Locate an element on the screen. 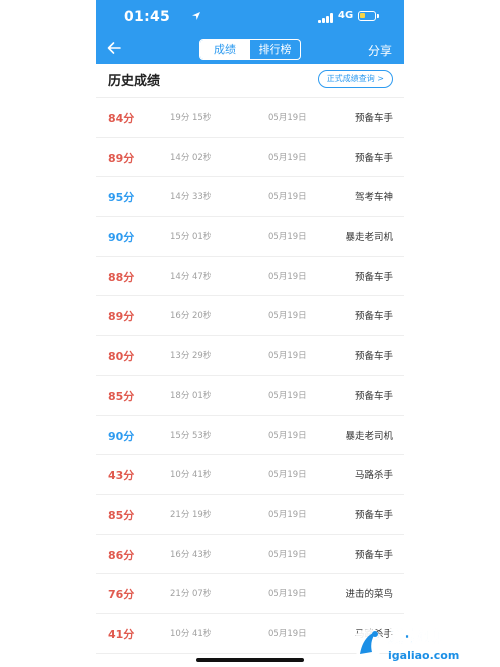 The image size is (500, 667). rank-title: 马路杀手 is located at coordinates (373, 476).